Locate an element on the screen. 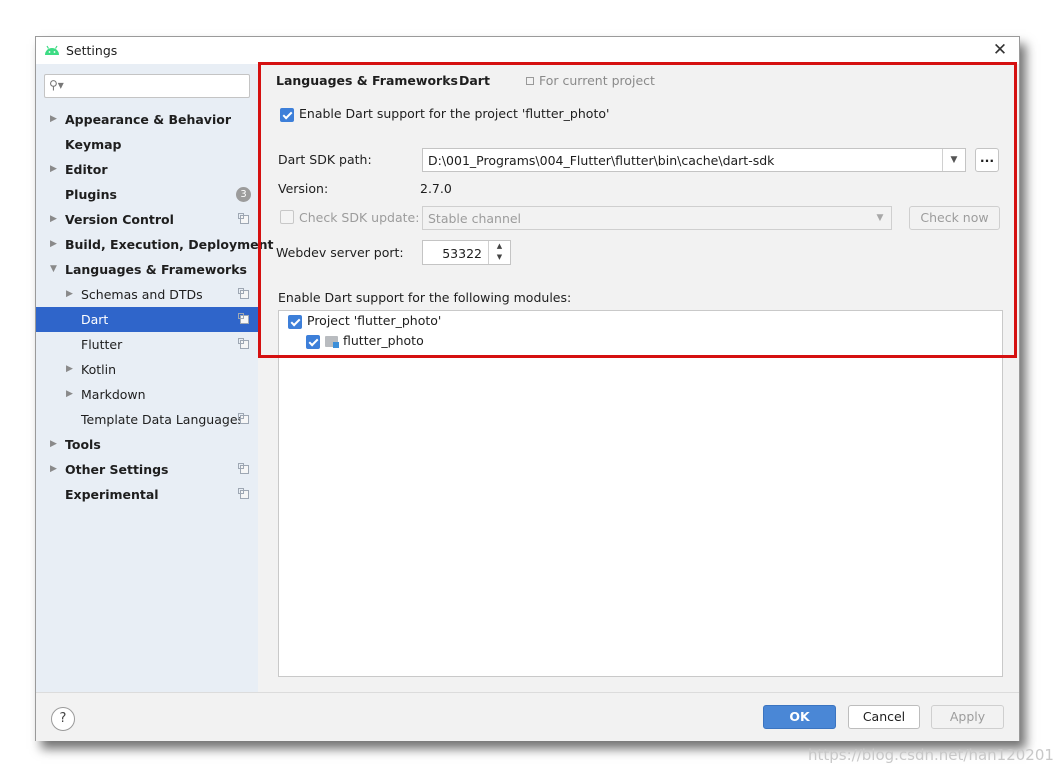  sidebar-item-appearance-behavior: ▶ Appearance & Behavior is located at coordinates (147, 119).